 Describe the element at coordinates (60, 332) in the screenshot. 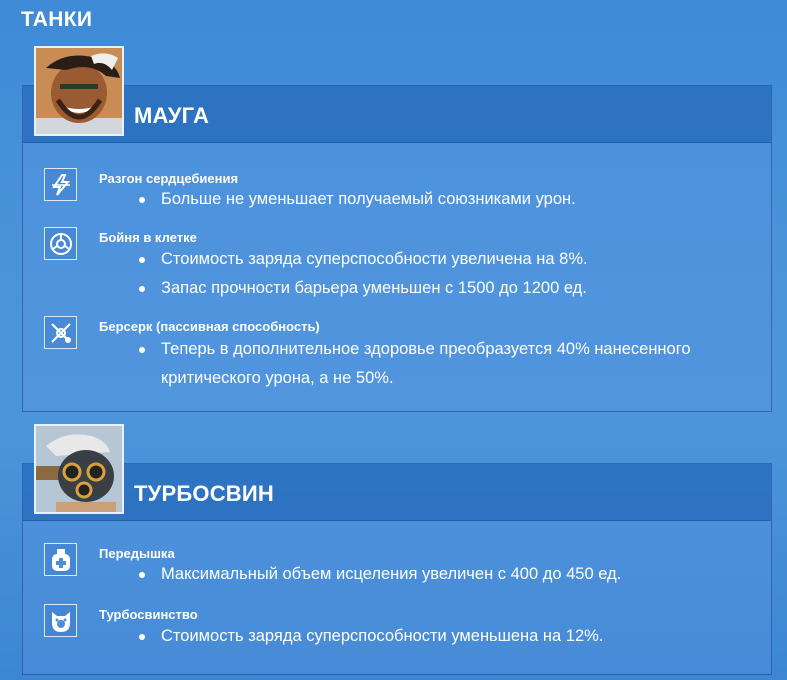

I see `berserker-icon` at that location.